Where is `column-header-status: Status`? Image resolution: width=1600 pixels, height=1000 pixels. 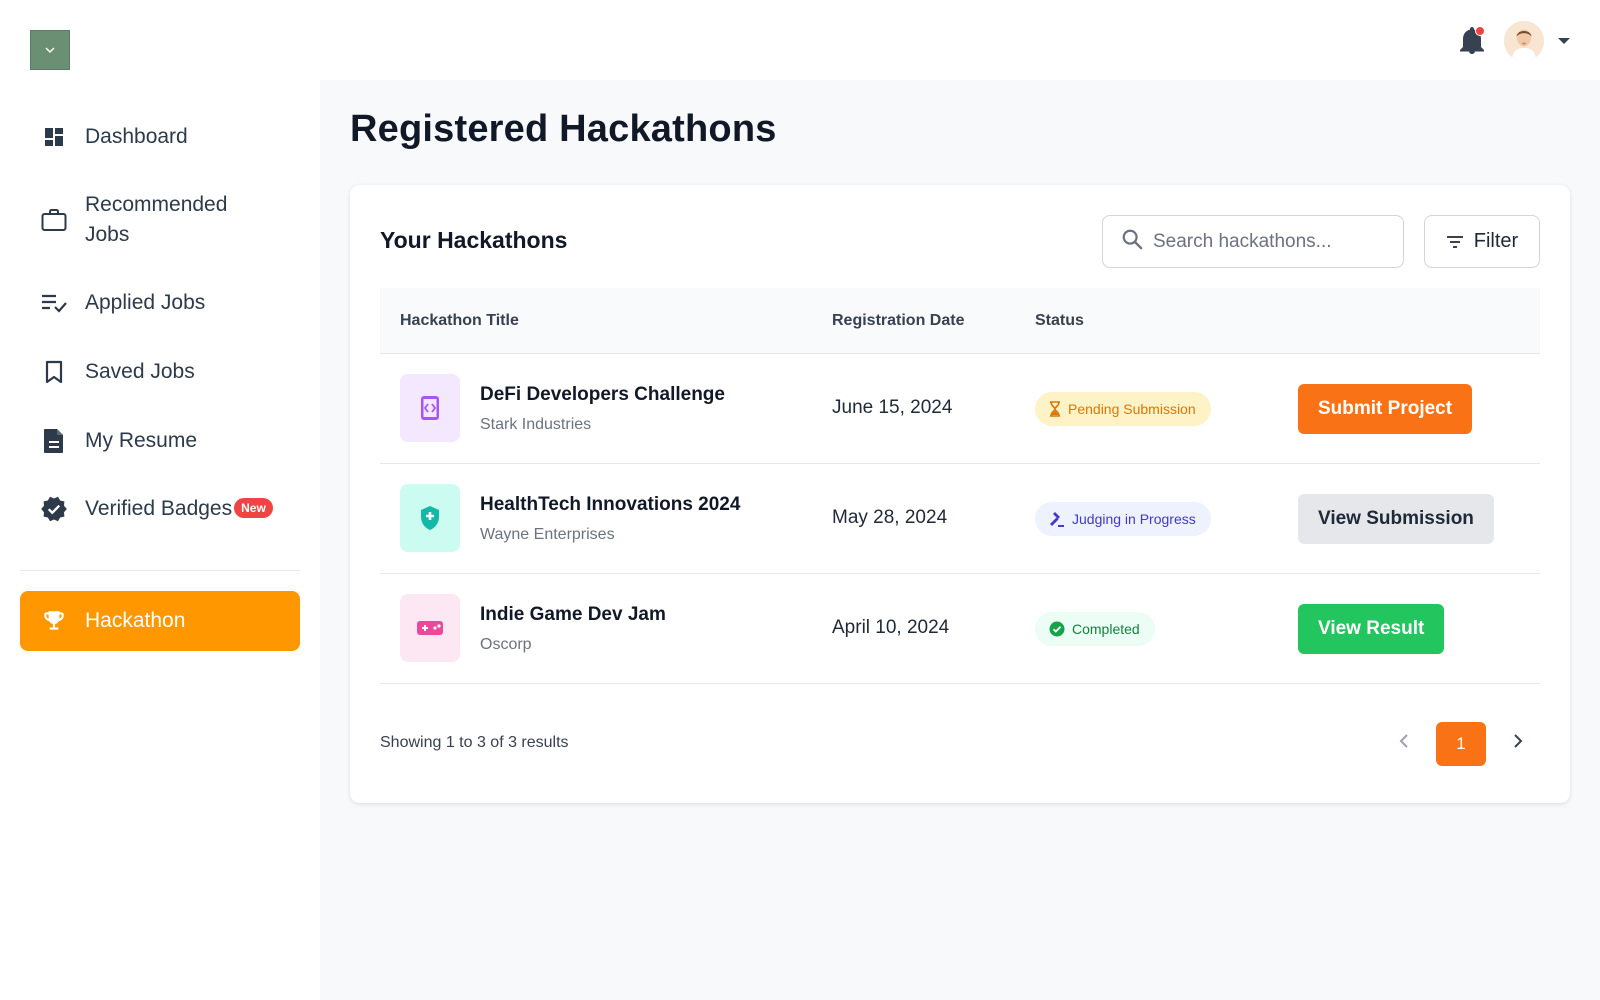
column-header-status: Status is located at coordinates (1059, 320).